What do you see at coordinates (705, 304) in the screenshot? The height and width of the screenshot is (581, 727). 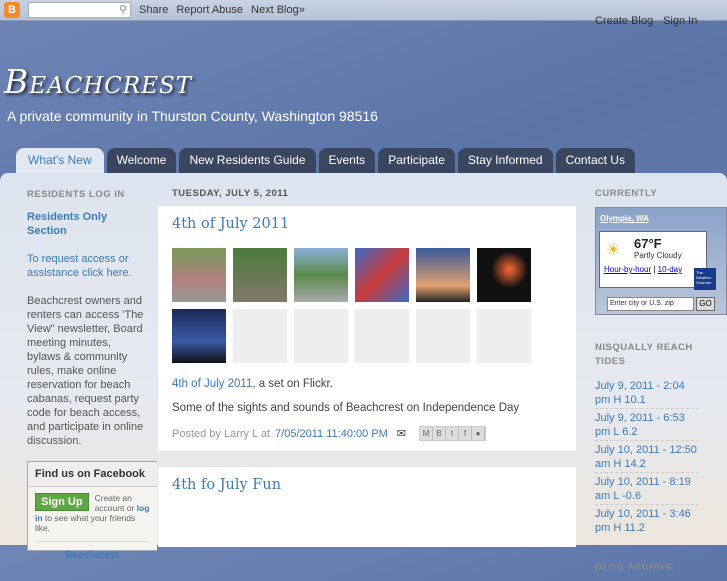 I see `weather-go-button: GO` at bounding box center [705, 304].